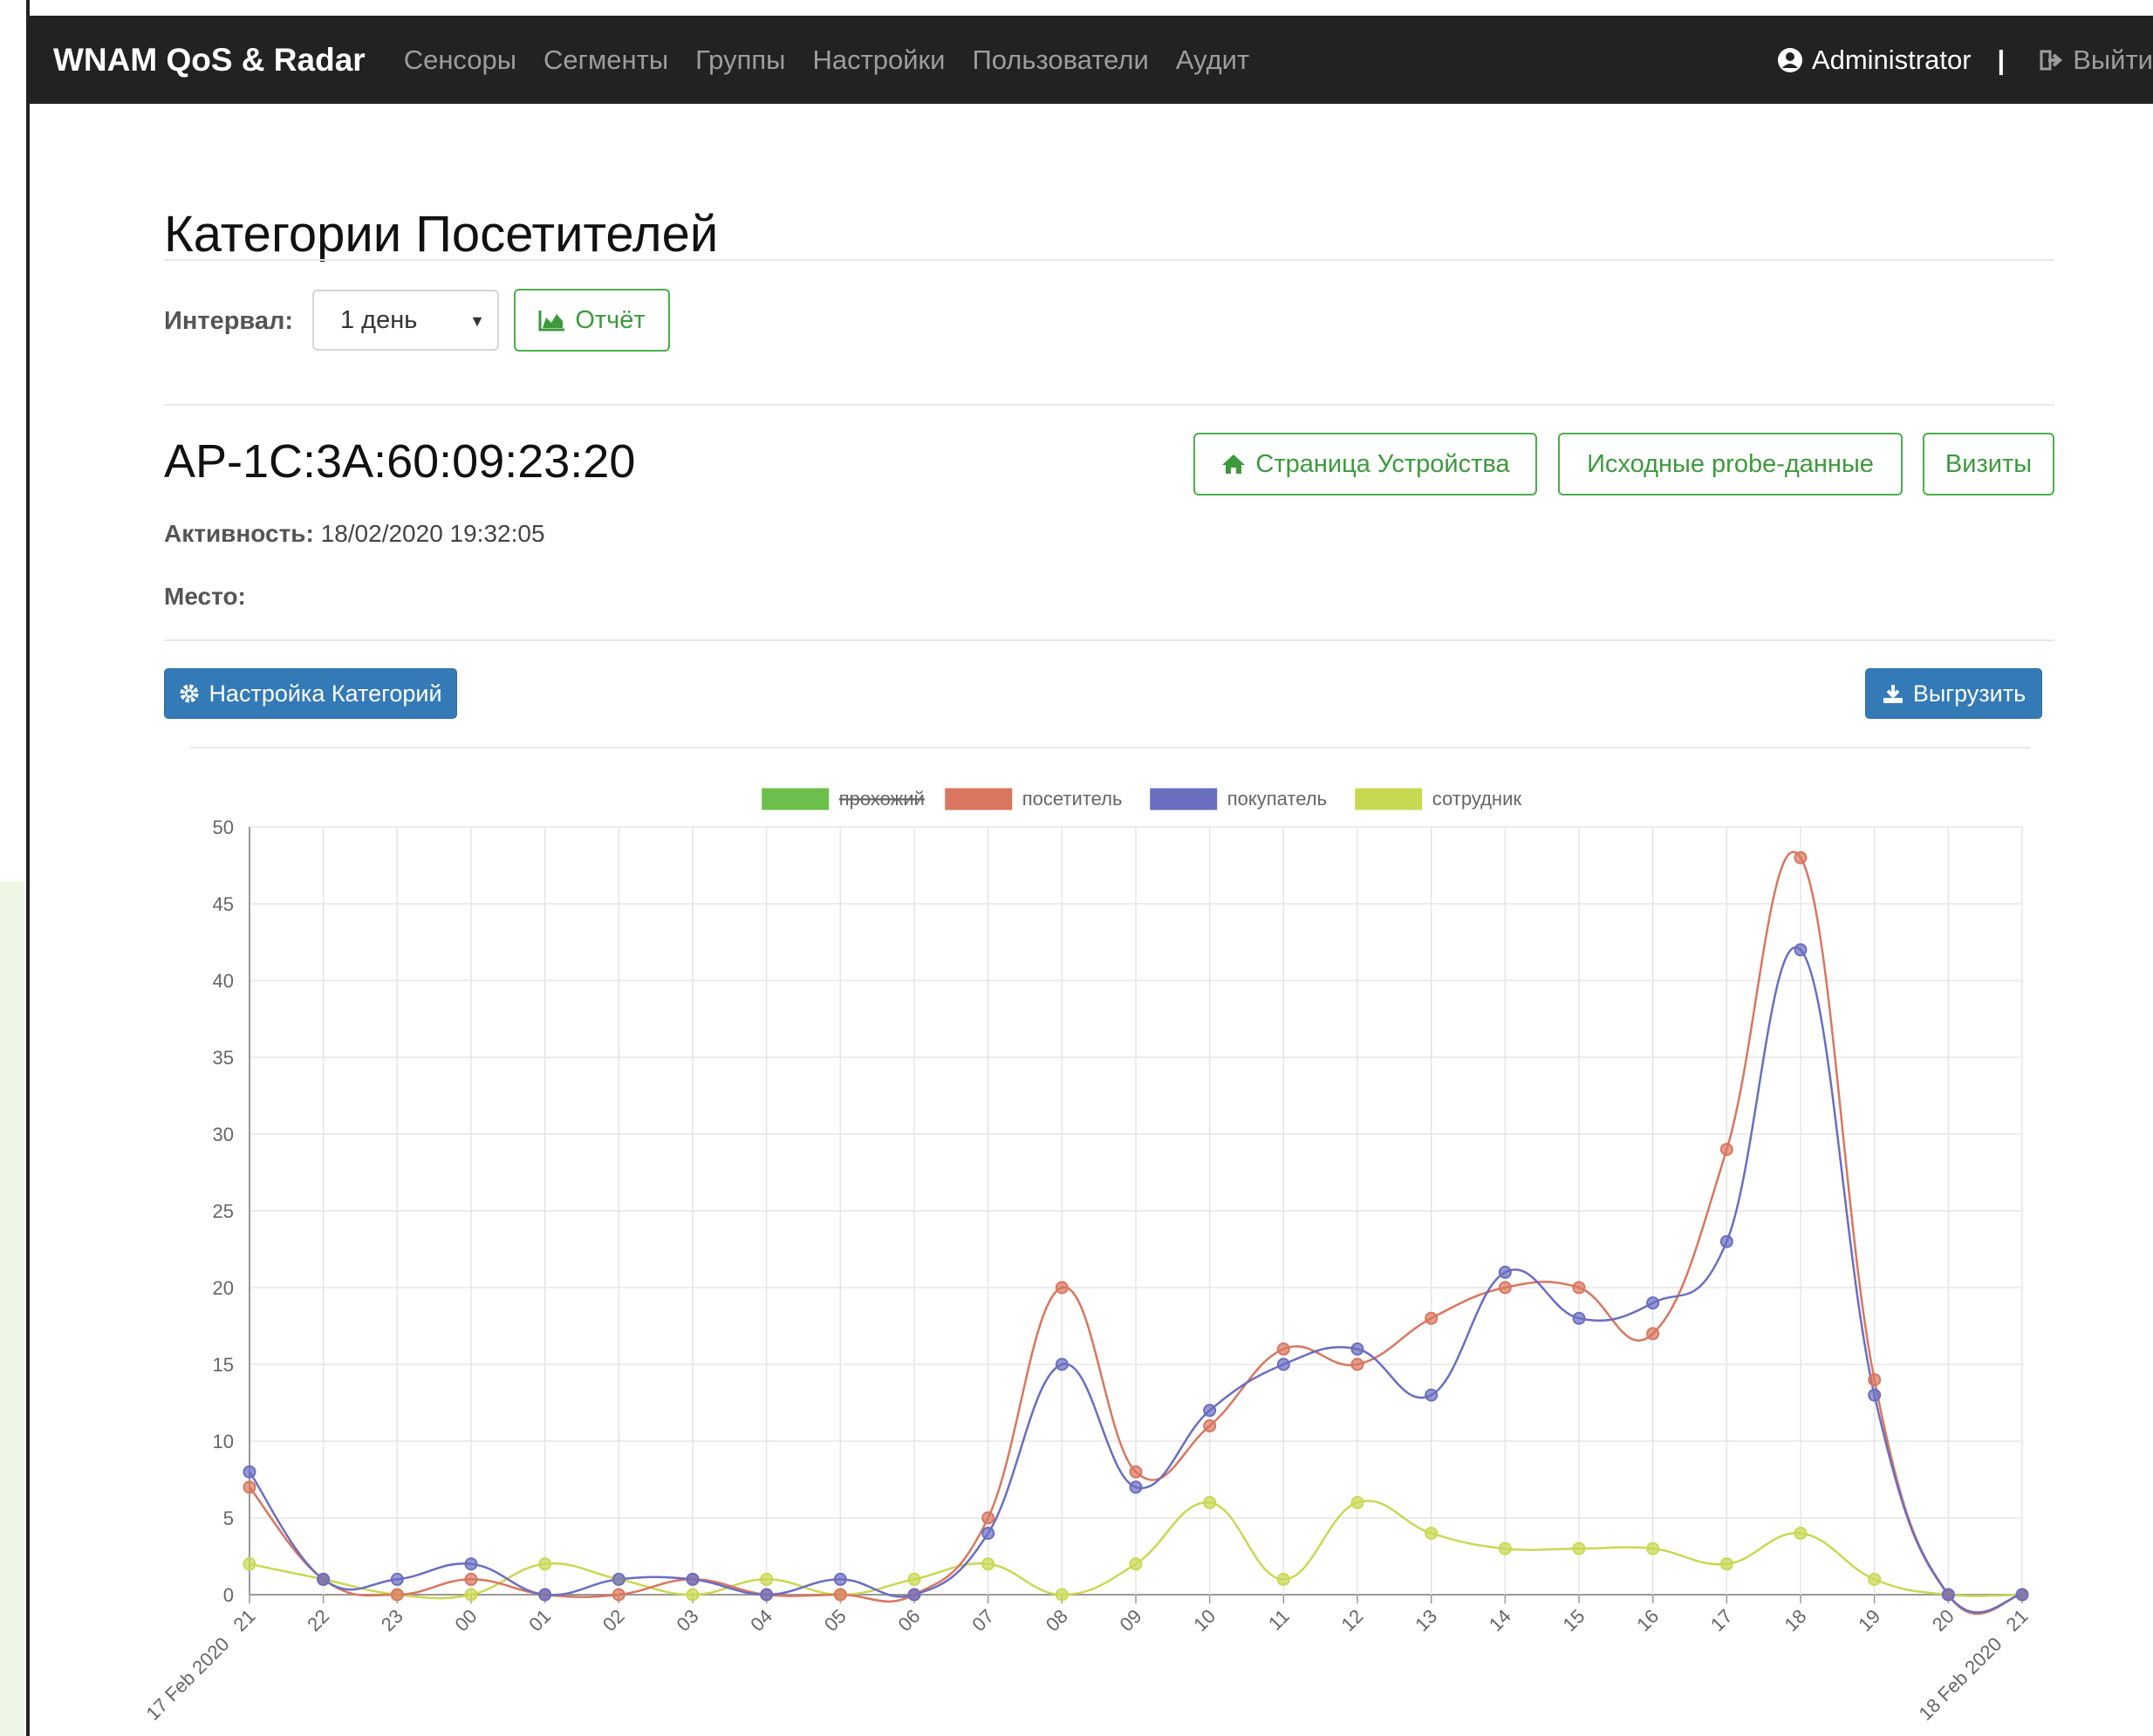  What do you see at coordinates (1943, 1620) in the screenshot?
I see `x-tick-label: 20` at bounding box center [1943, 1620].